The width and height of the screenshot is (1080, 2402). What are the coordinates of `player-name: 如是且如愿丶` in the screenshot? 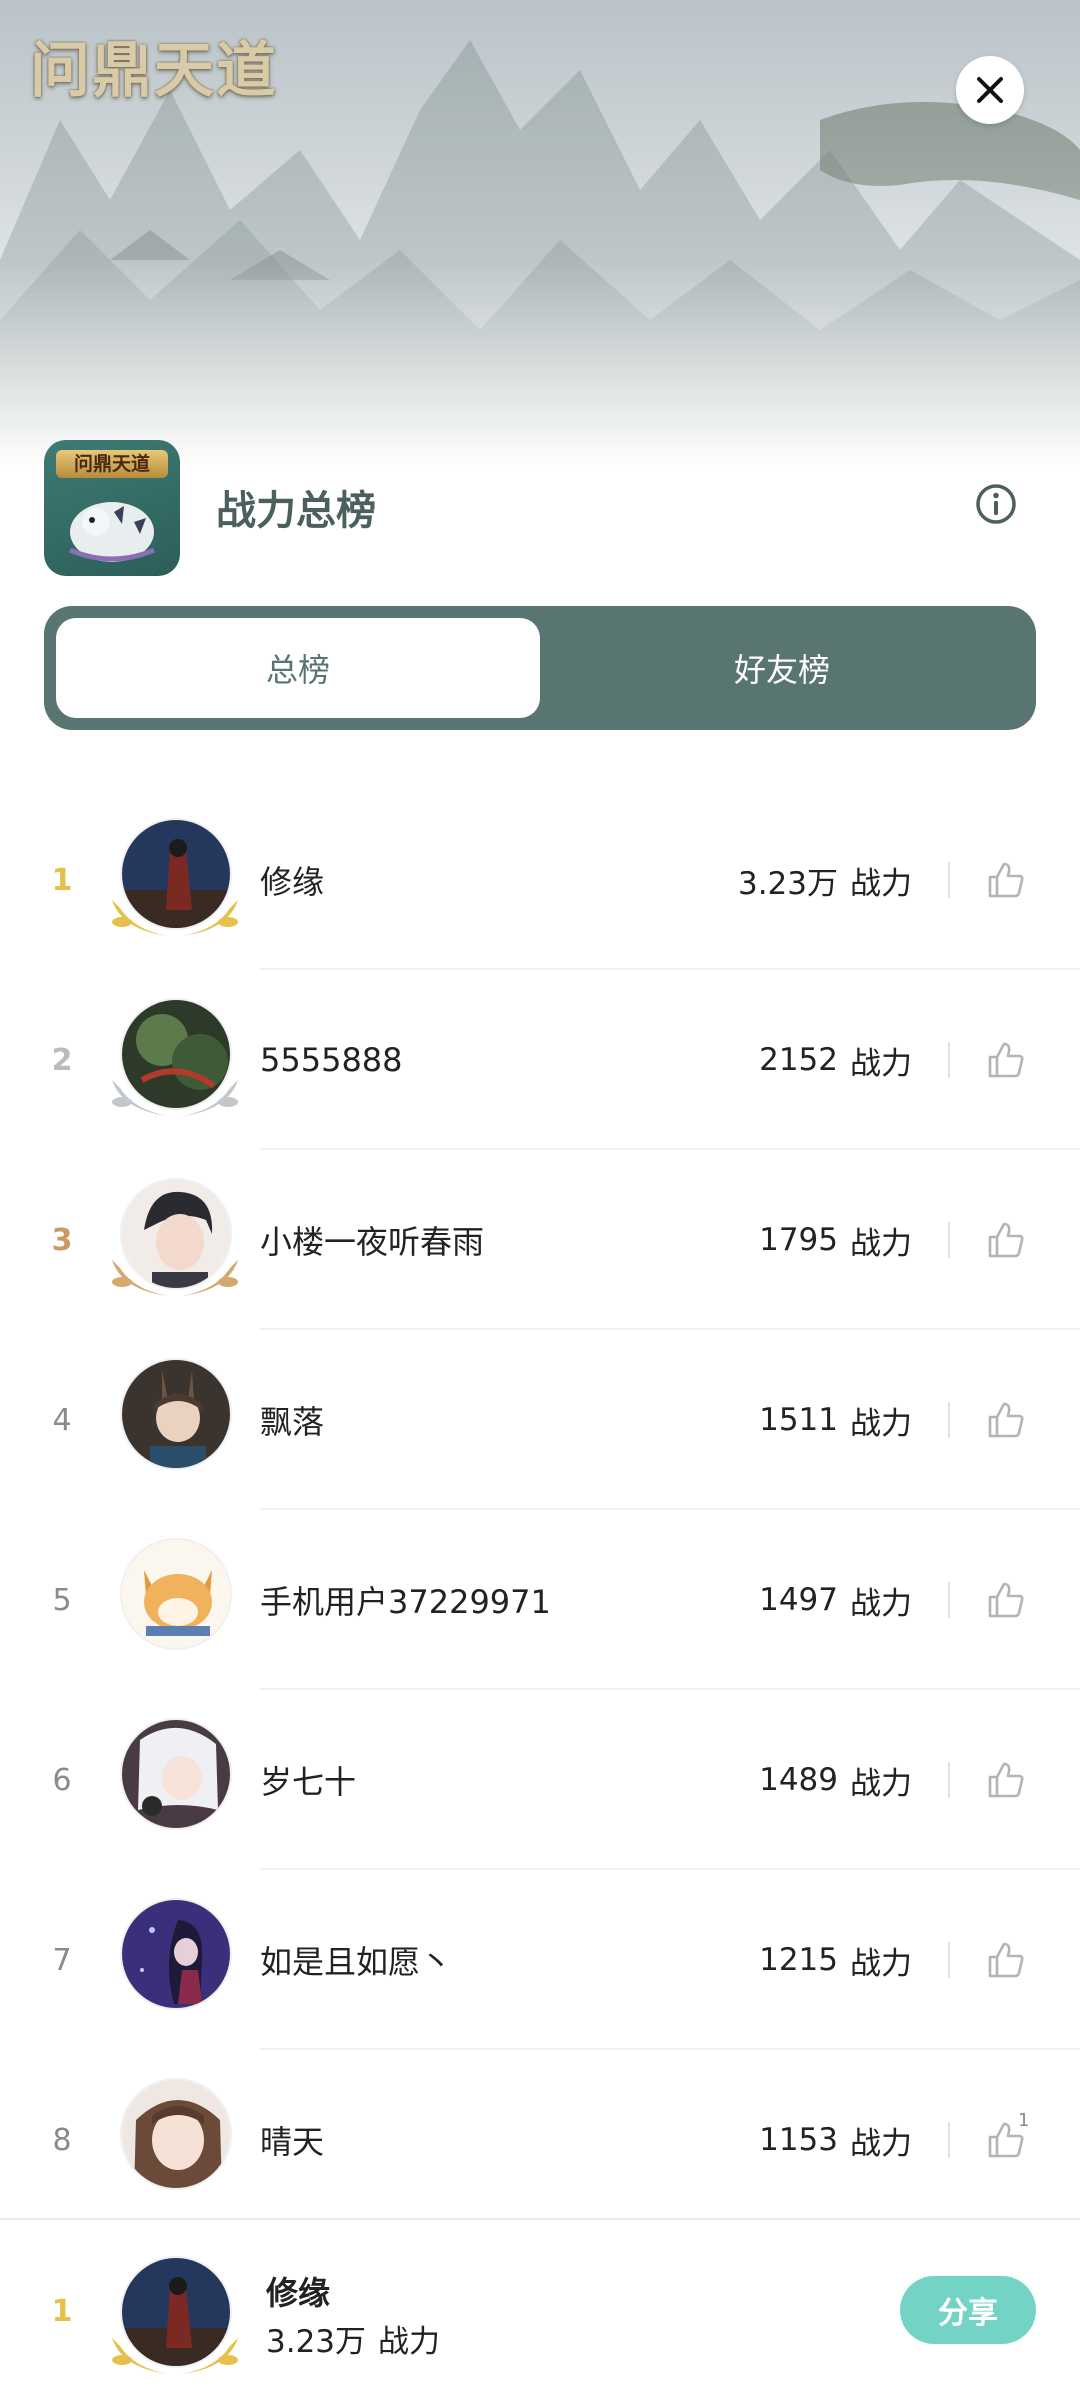 It's located at (356, 1962).